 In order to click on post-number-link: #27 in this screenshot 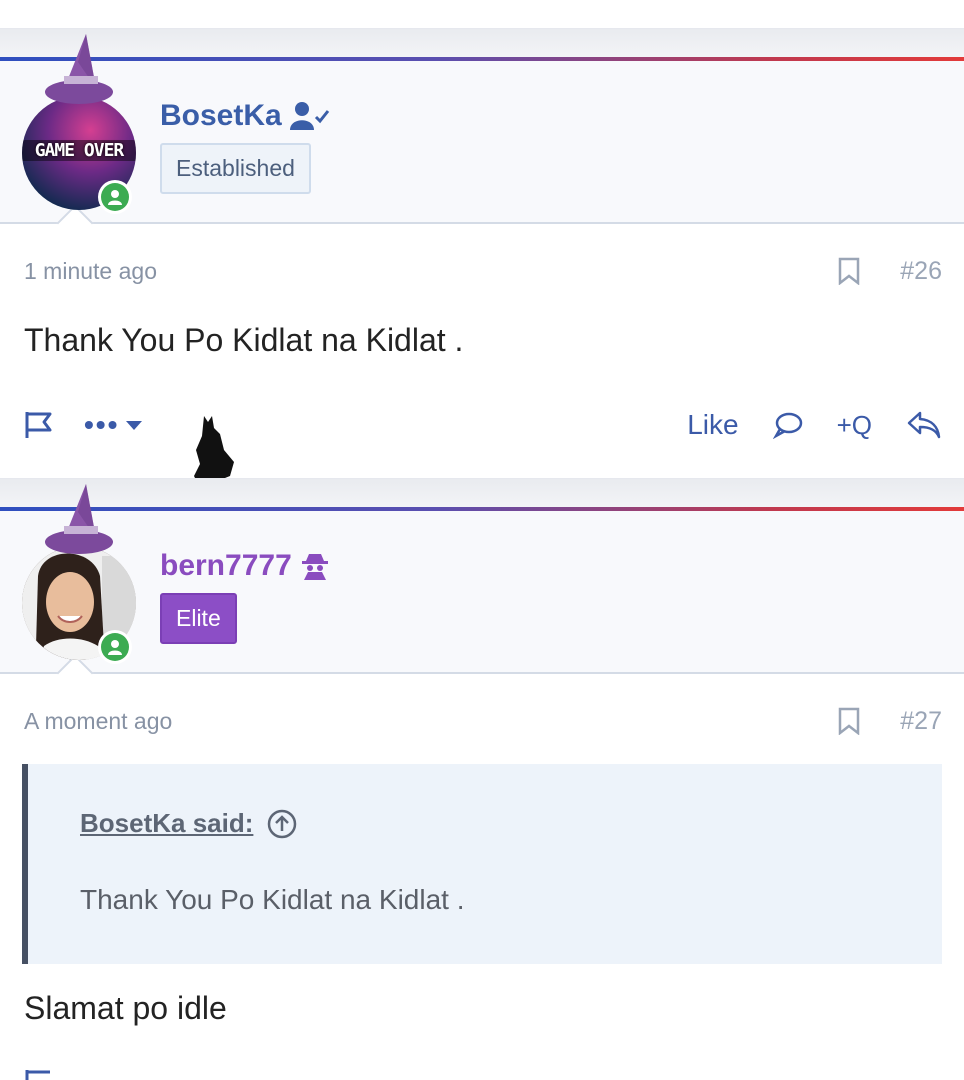, I will do `click(921, 721)`.